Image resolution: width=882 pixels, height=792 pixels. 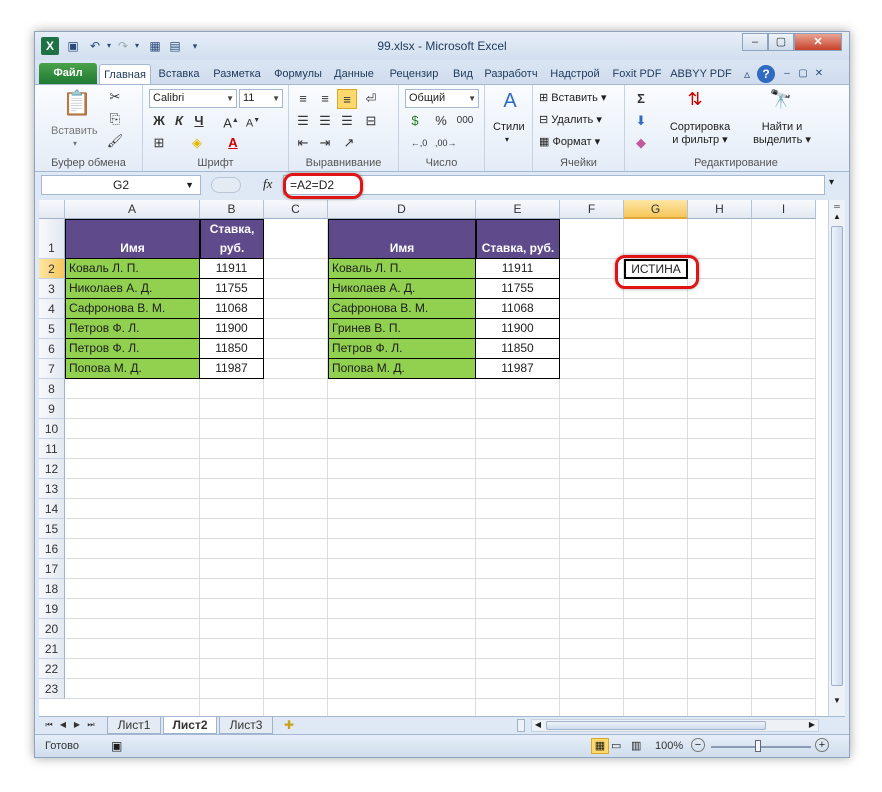 What do you see at coordinates (232, 269) in the screenshot?
I see `table1-rate-cell: 11911` at bounding box center [232, 269].